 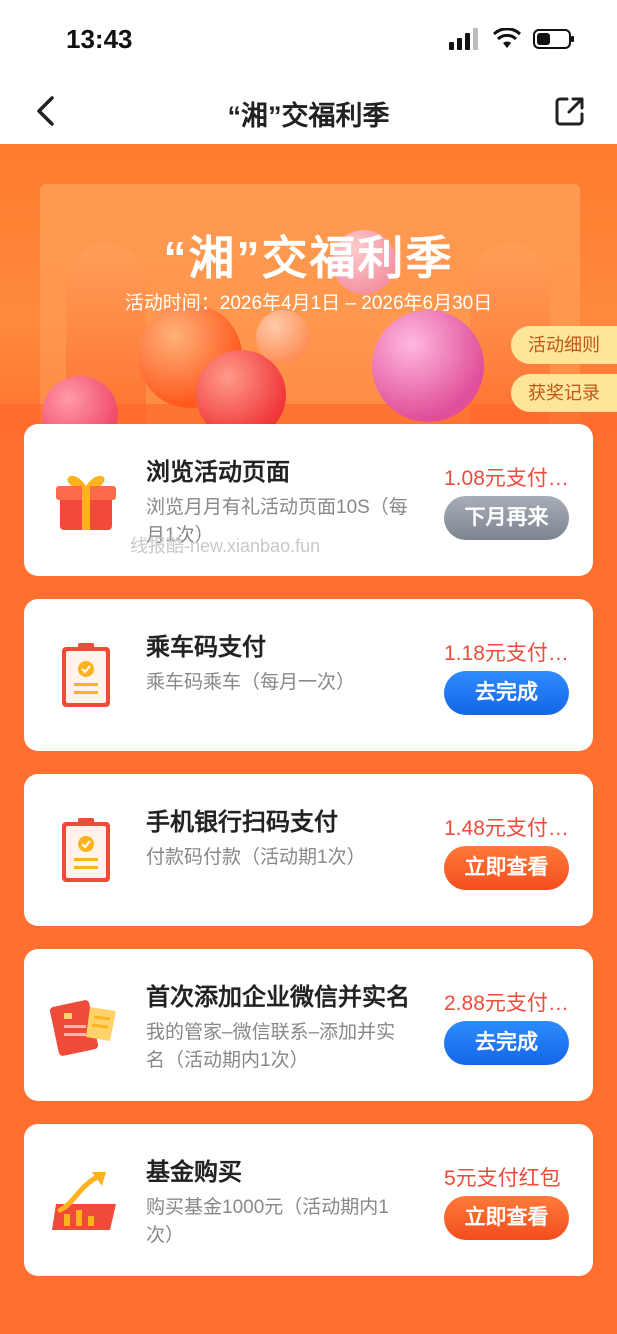 I want to click on task-title: 手机银行扫码支付, so click(x=242, y=822).